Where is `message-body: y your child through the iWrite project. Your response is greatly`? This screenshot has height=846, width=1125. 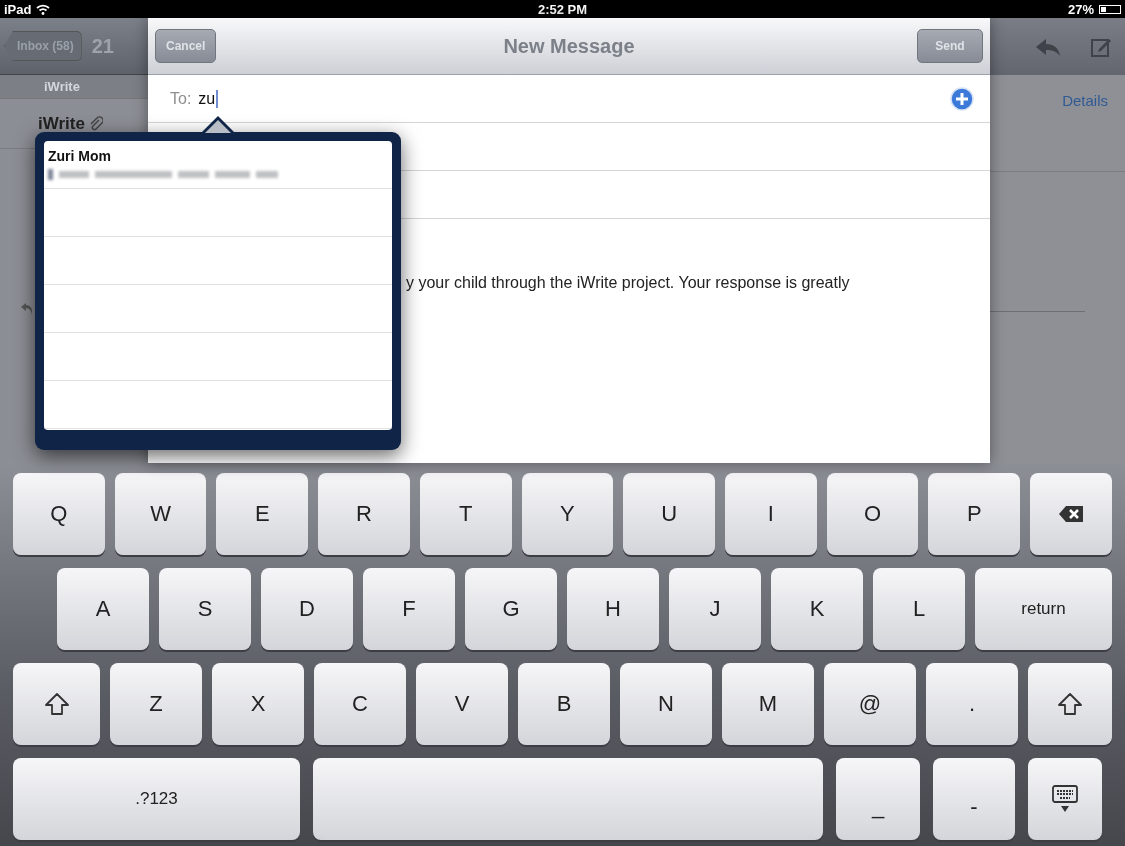 message-body: y your child through the iWrite project. Your response is greatly is located at coordinates (628, 282).